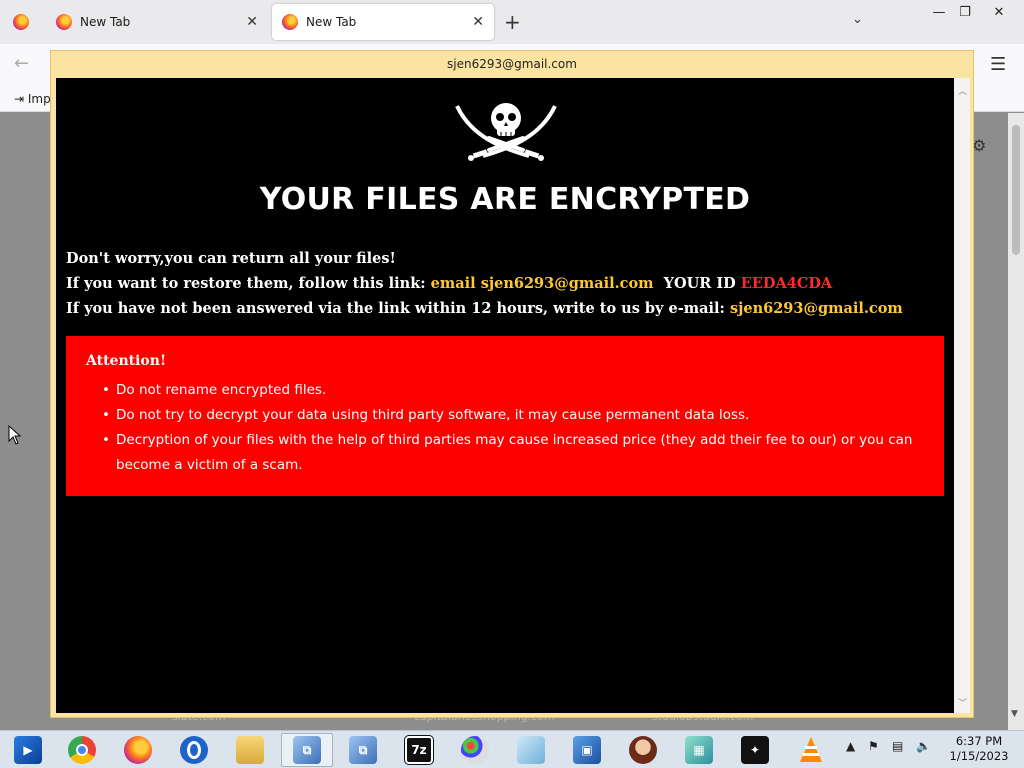  I want to click on system-clock: 6:37 PM 1/15/2023, so click(979, 749).